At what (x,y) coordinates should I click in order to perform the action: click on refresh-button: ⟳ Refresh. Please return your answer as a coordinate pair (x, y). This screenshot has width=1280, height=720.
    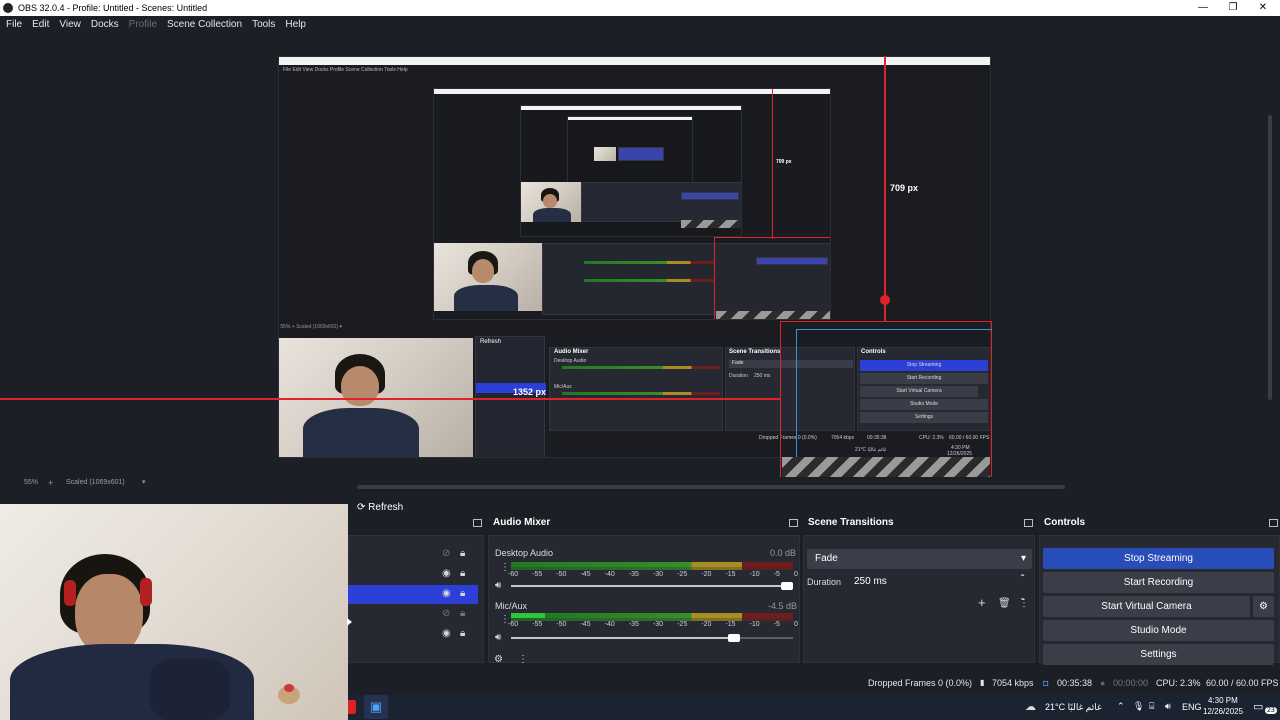
    Looking at the image, I should click on (380, 507).